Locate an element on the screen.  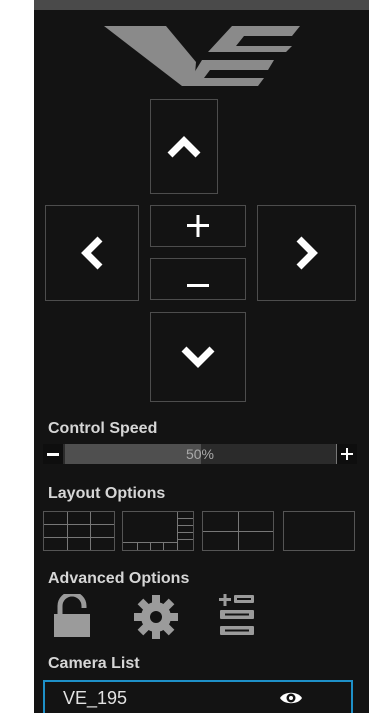
pan-down-button is located at coordinates (198, 357).